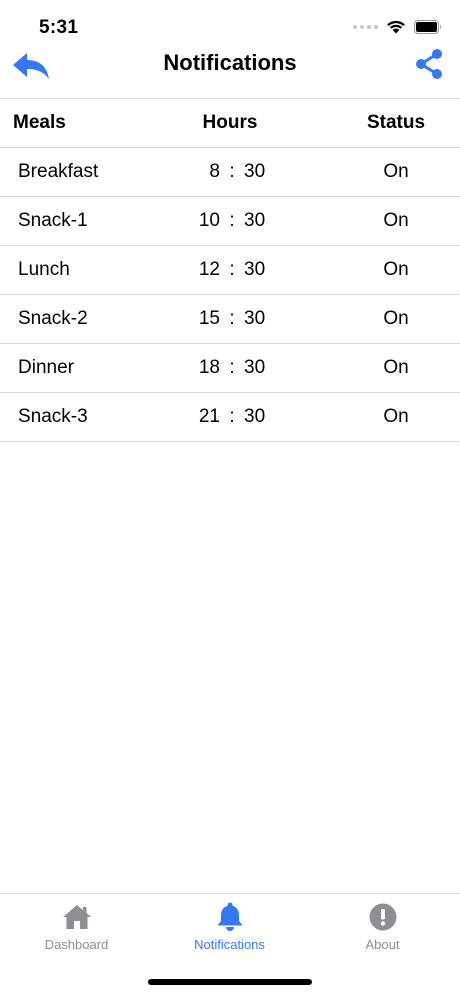 This screenshot has width=460, height=997. I want to click on column-header-hours: Hours, so click(230, 122).